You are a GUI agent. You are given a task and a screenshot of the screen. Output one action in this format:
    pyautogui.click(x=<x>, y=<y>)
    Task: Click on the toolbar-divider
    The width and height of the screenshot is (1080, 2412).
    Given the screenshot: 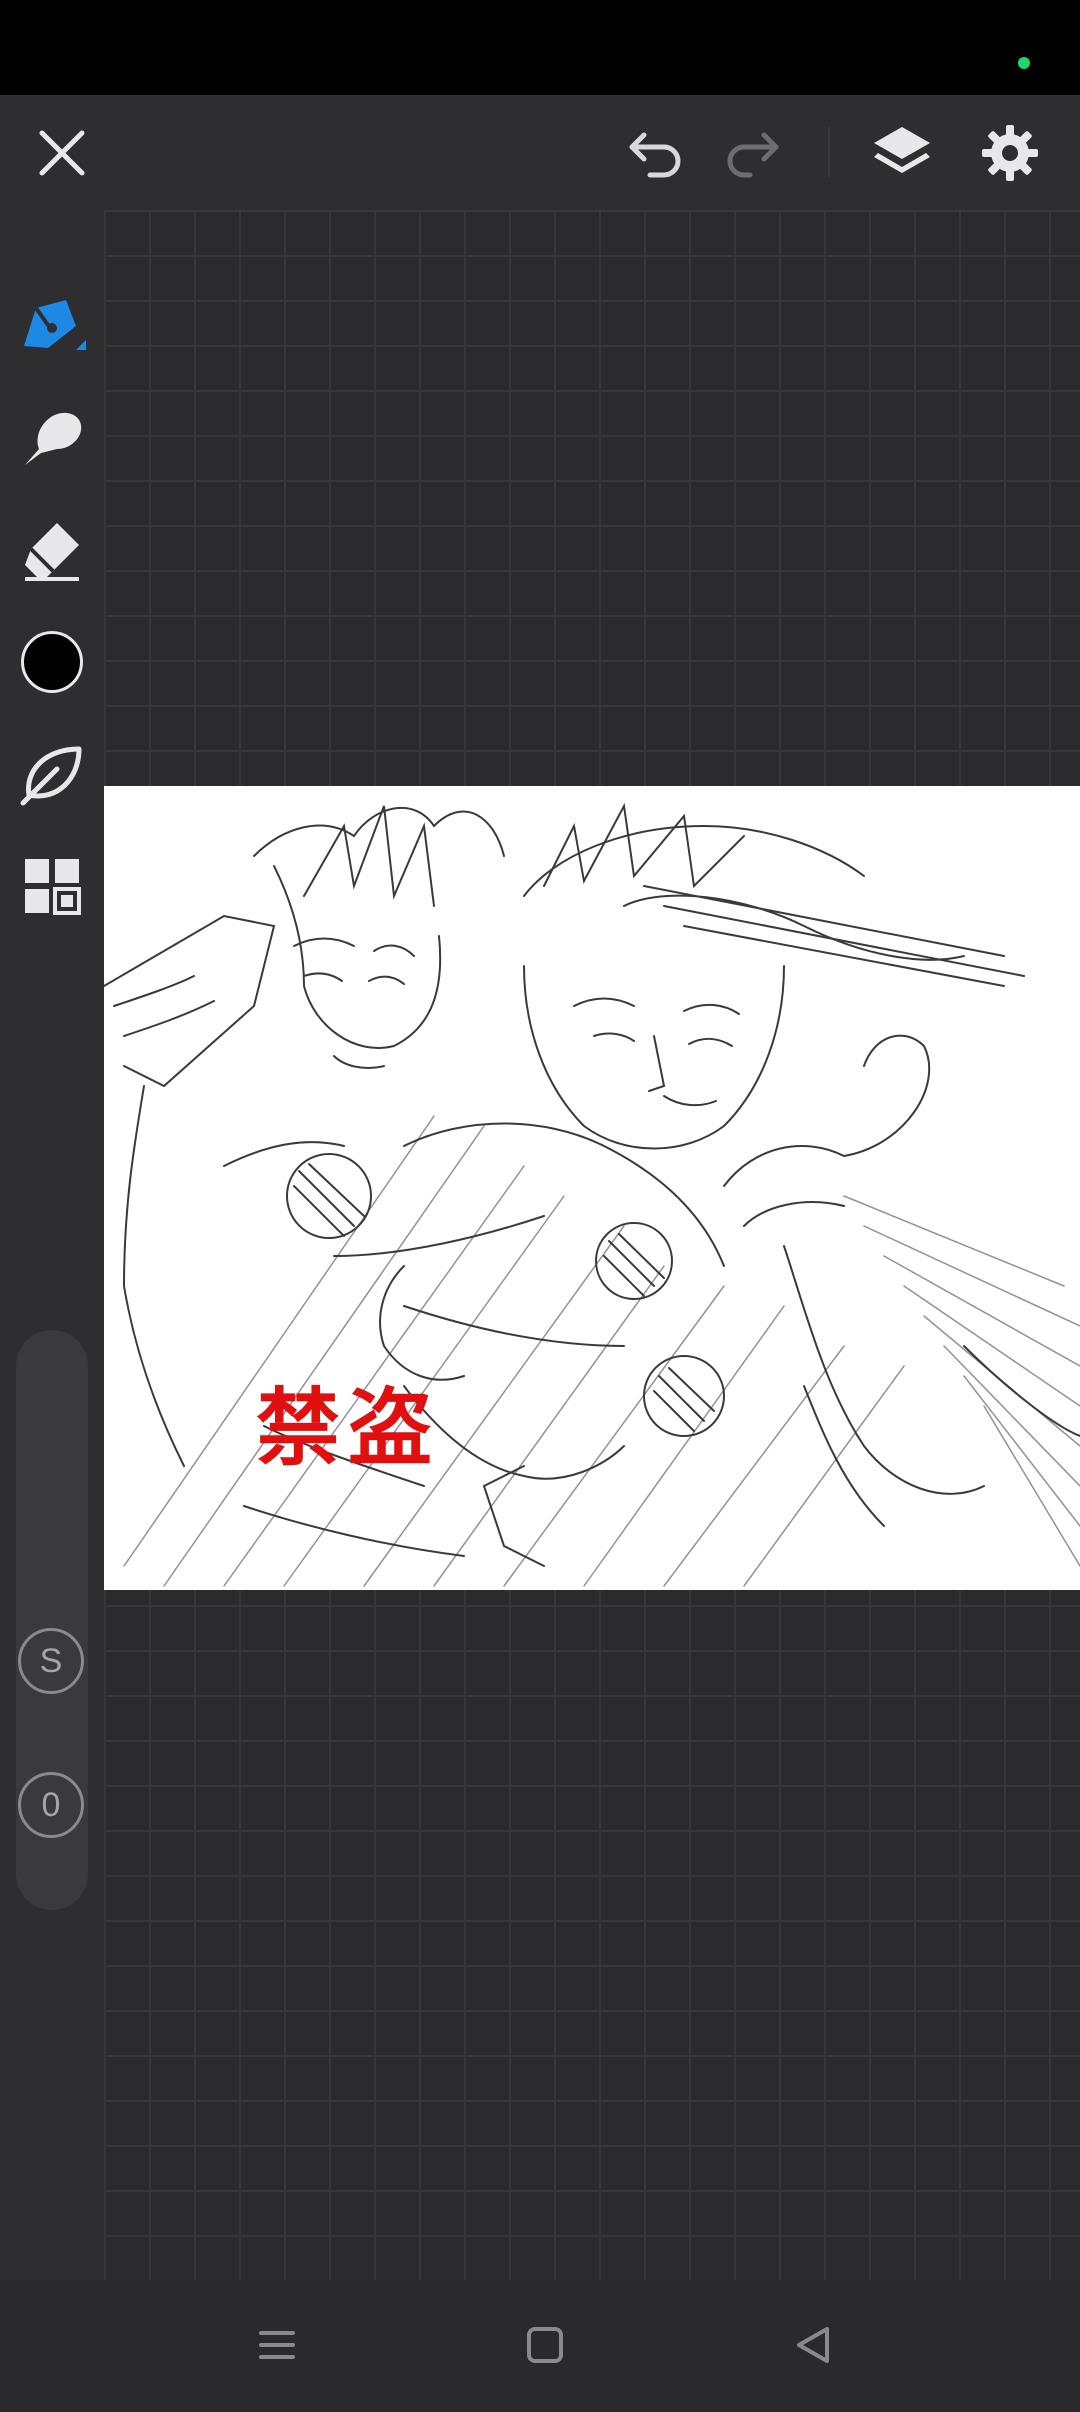 What is the action you would take?
    pyautogui.click(x=829, y=152)
    